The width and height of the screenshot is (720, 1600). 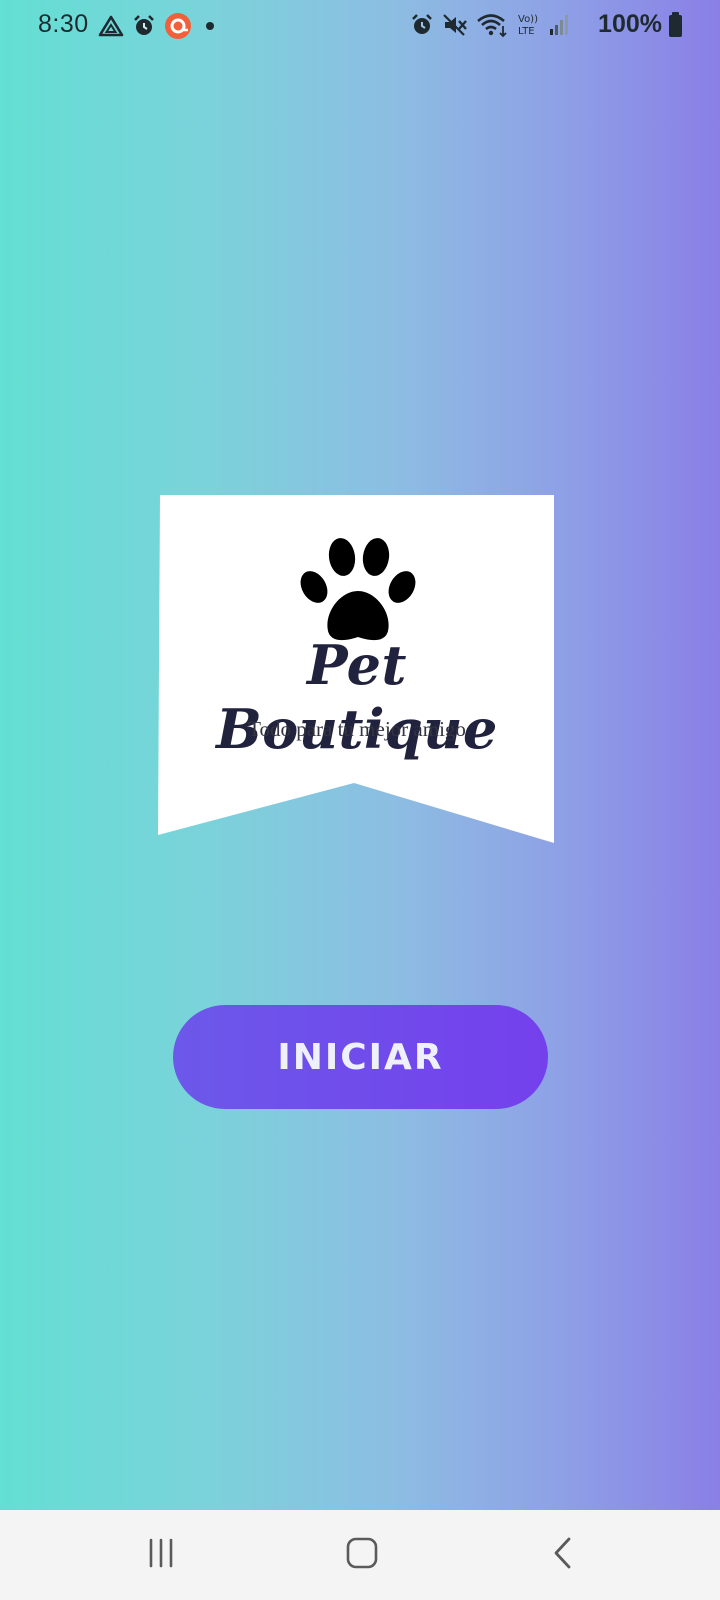 I want to click on signal-icon, so click(x=559, y=27).